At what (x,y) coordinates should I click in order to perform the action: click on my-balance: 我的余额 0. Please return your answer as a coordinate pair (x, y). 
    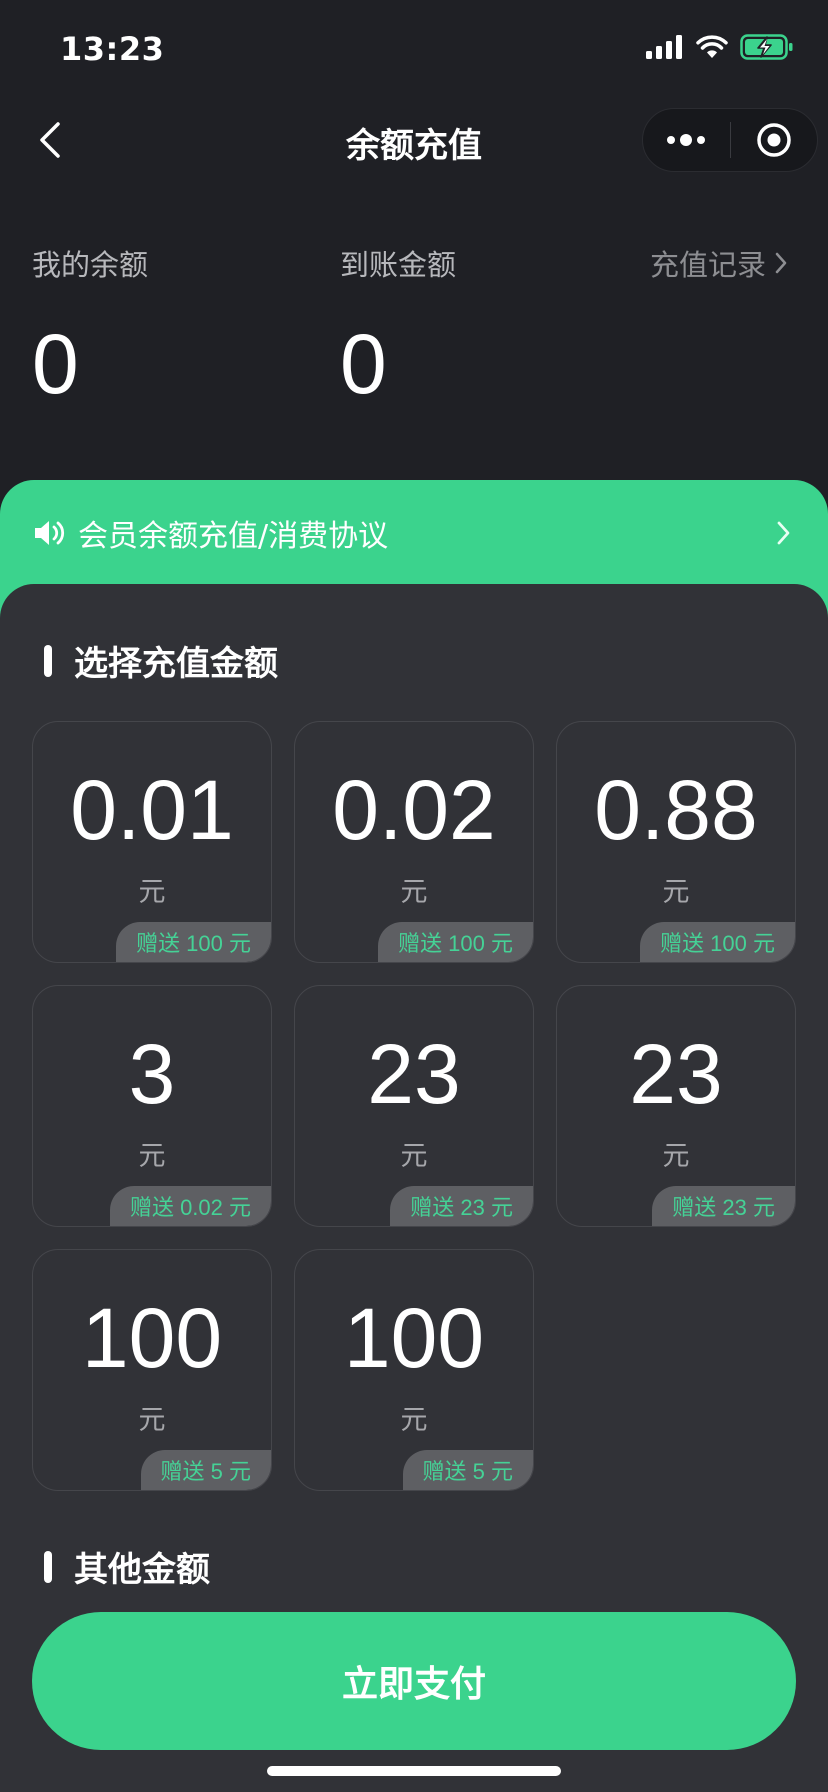
    Looking at the image, I should click on (90, 324).